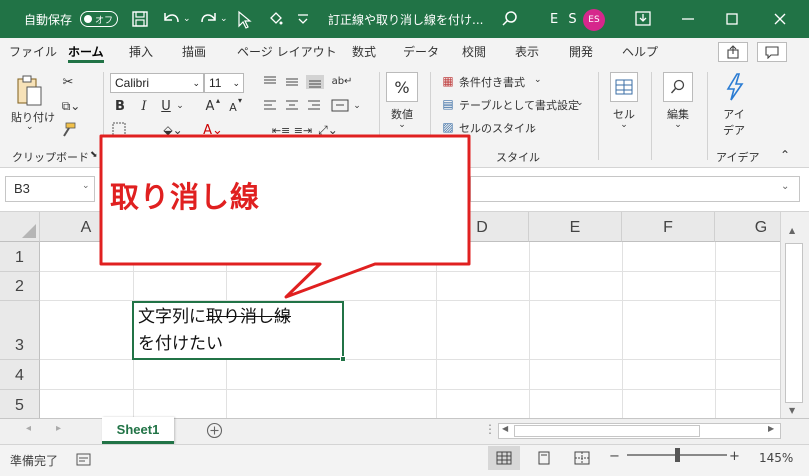 This screenshot has width=809, height=476. Describe the element at coordinates (121, 129) in the screenshot. I see `border-icon` at that location.